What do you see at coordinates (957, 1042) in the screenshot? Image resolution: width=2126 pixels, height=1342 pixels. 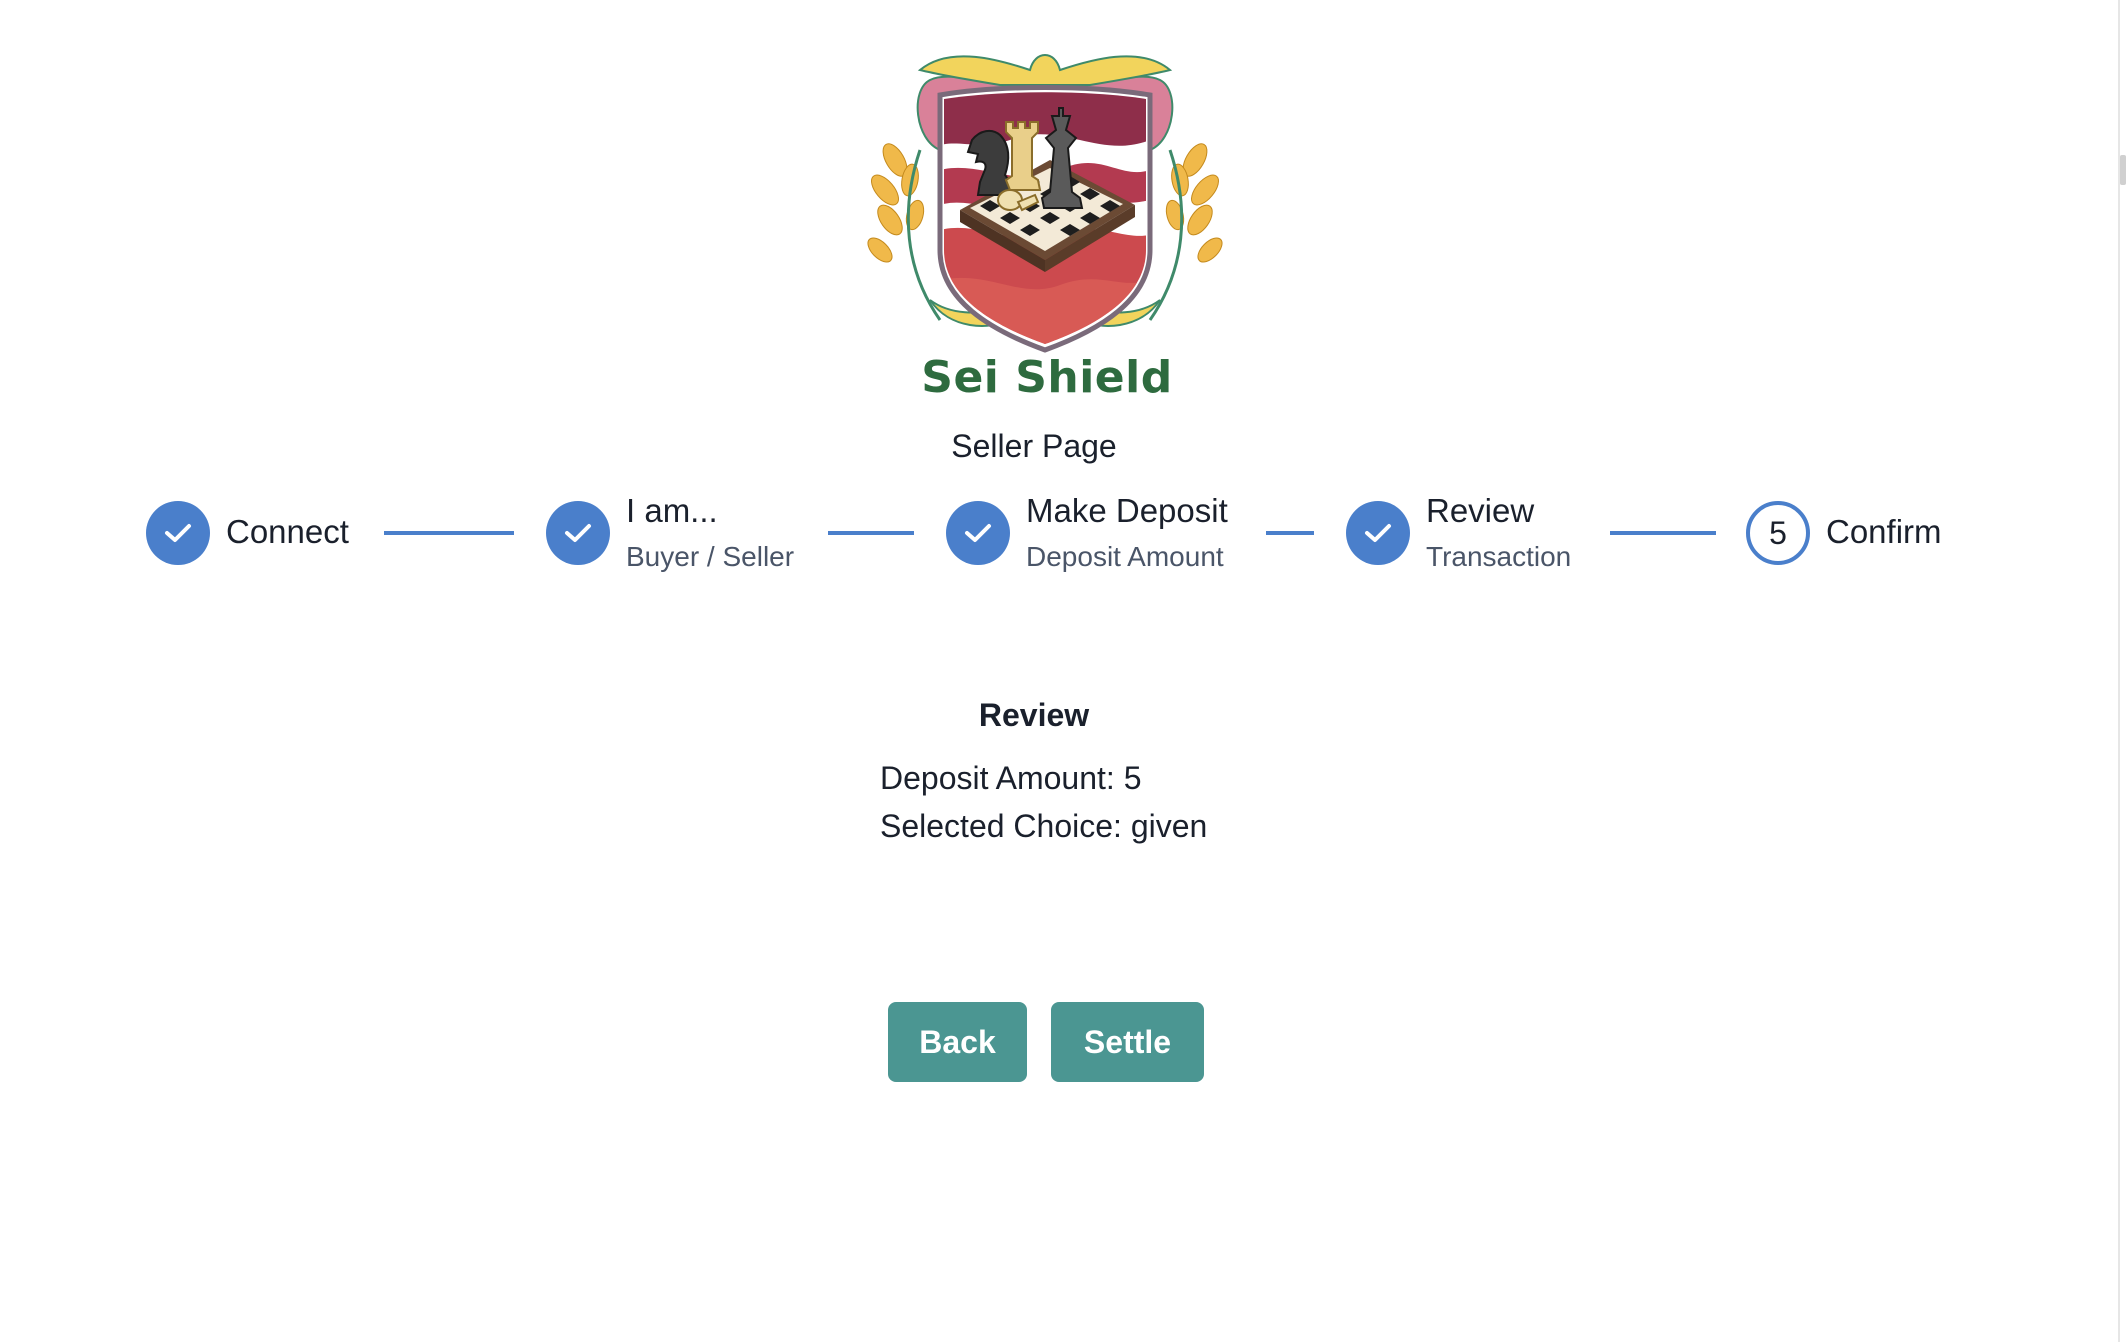 I see `back-button: Back` at bounding box center [957, 1042].